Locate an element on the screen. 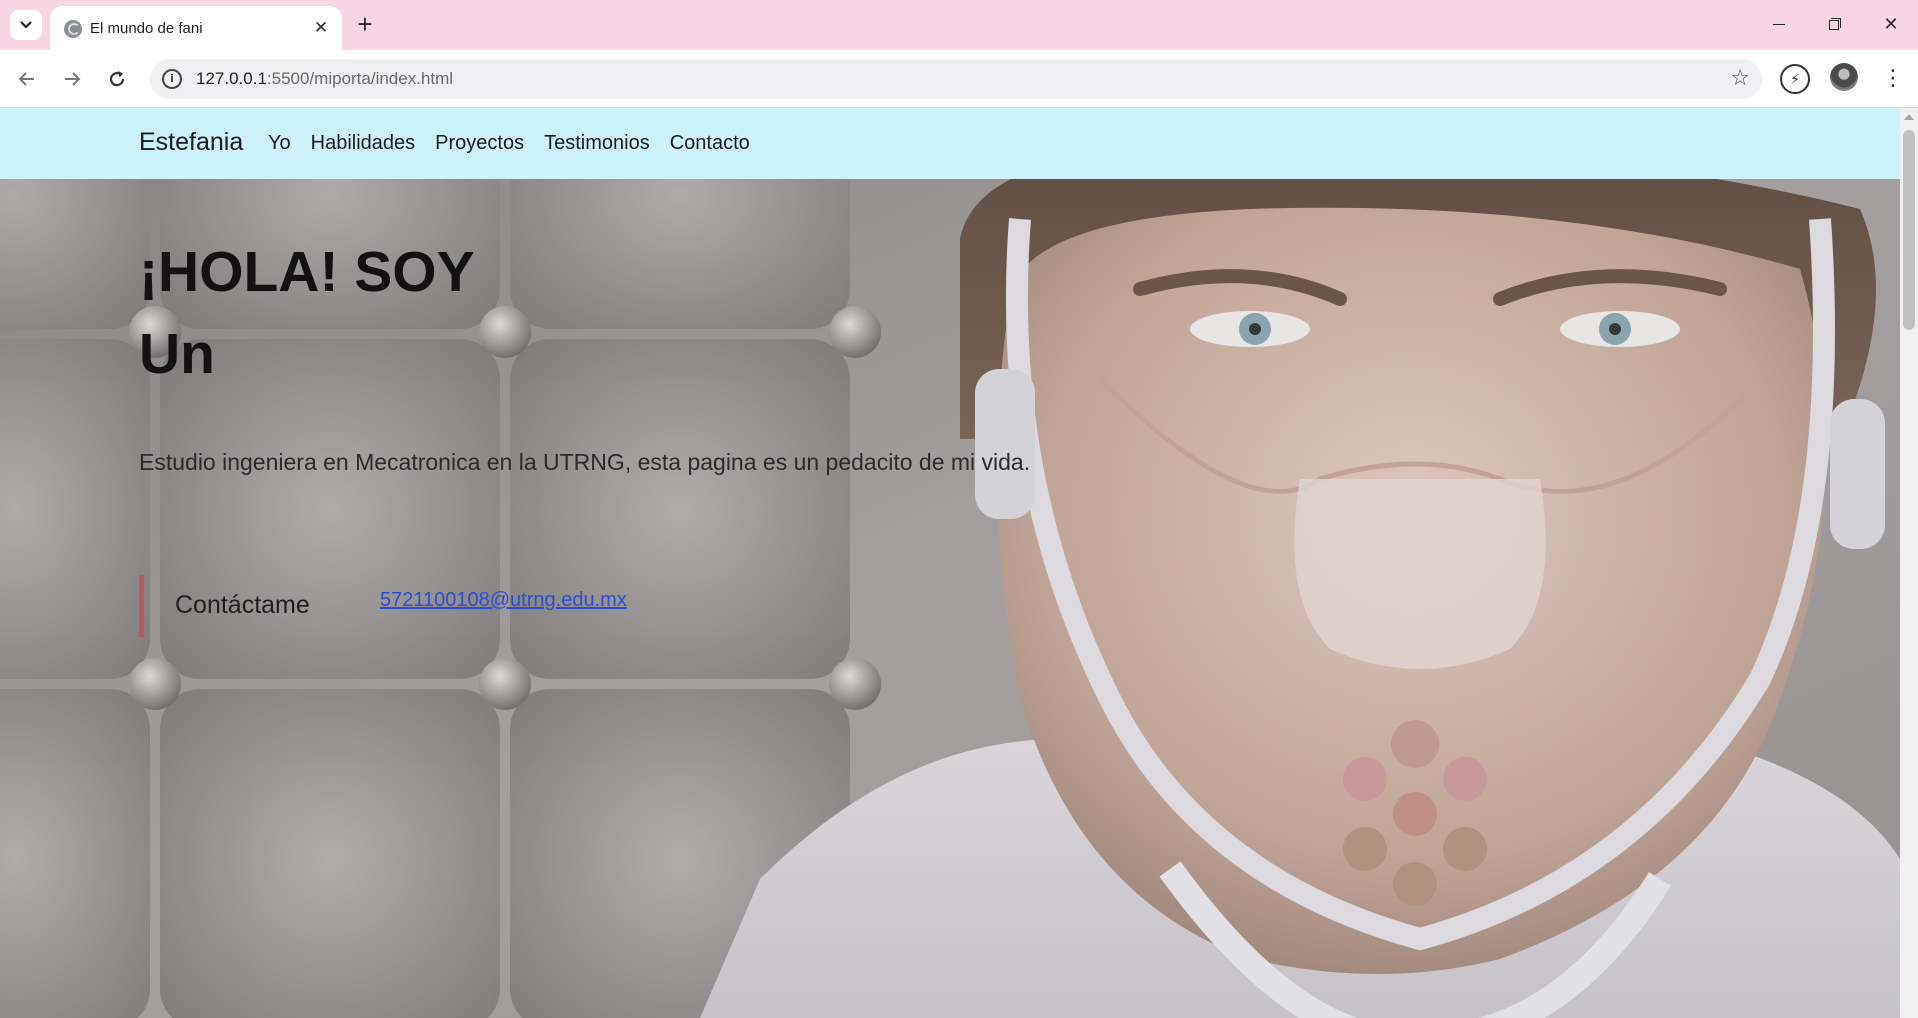 This screenshot has width=1918, height=1018. contact-button: Contáctame is located at coordinates (242, 605).